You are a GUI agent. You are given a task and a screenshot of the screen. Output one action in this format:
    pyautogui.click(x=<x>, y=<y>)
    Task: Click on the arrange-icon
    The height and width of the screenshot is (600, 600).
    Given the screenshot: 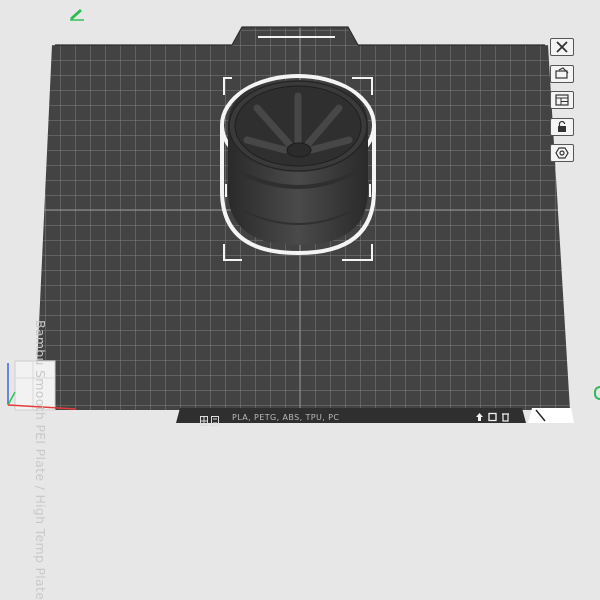 What is the action you would take?
    pyautogui.click(x=562, y=72)
    